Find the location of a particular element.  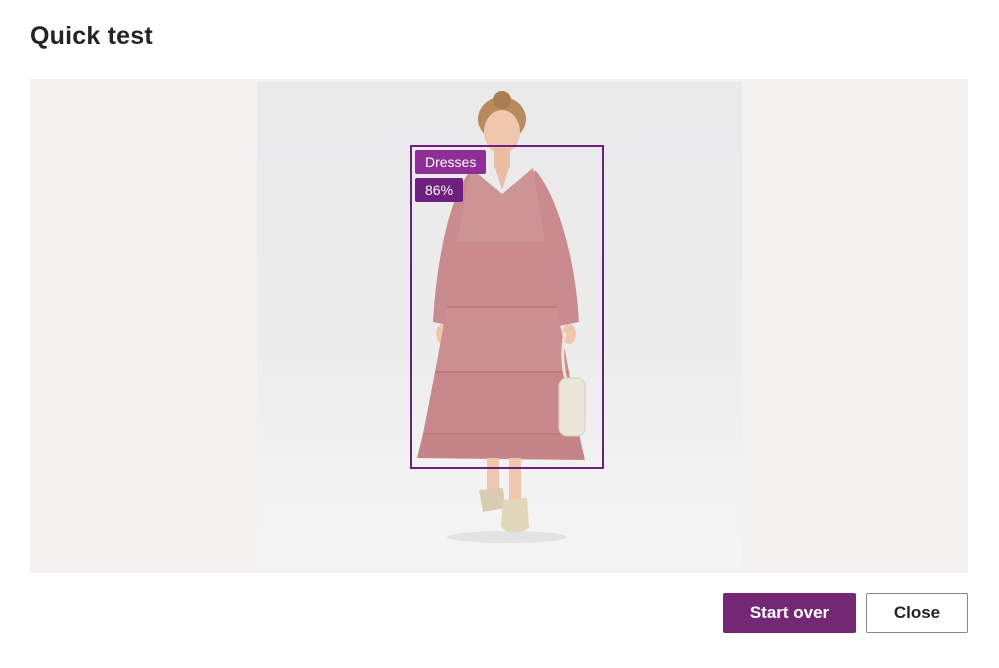

close-button: Close is located at coordinates (917, 613).